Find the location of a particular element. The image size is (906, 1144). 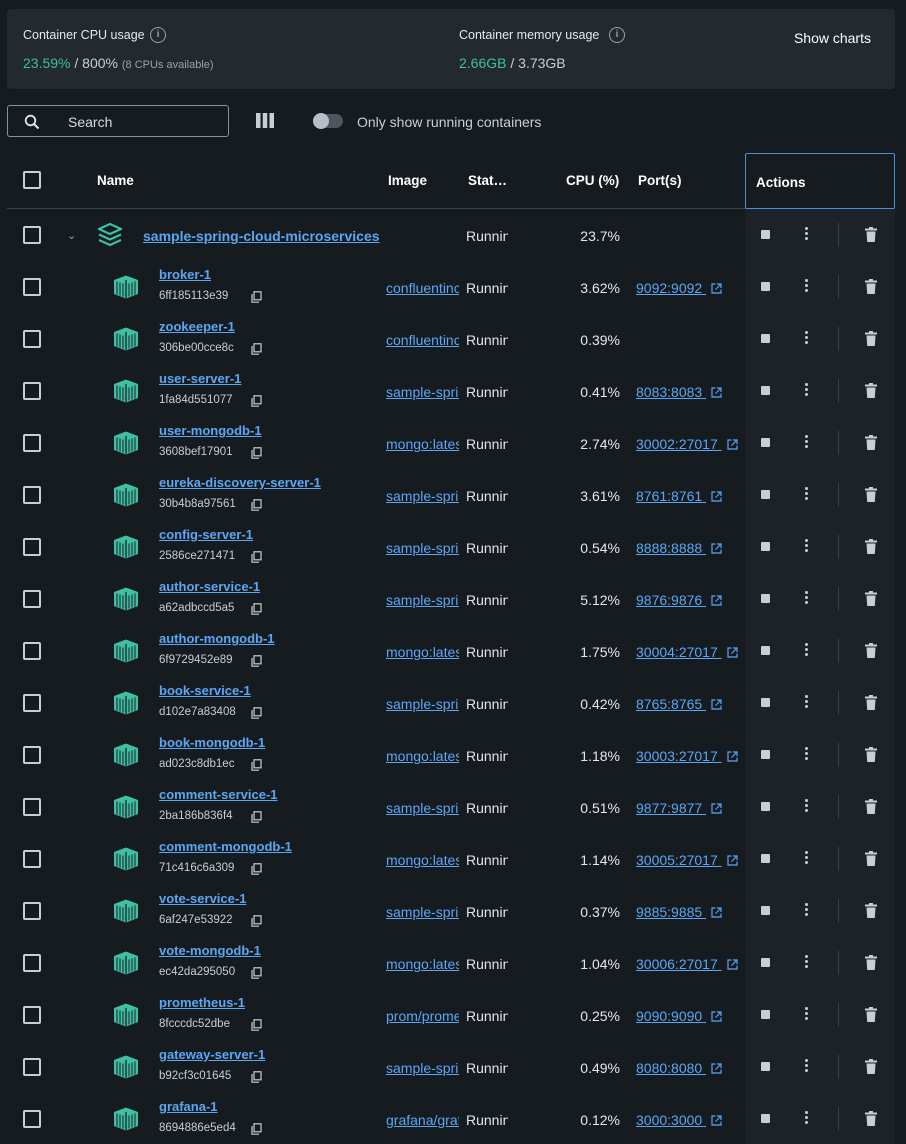

port-link: 30005:27017 is located at coordinates (687, 860).